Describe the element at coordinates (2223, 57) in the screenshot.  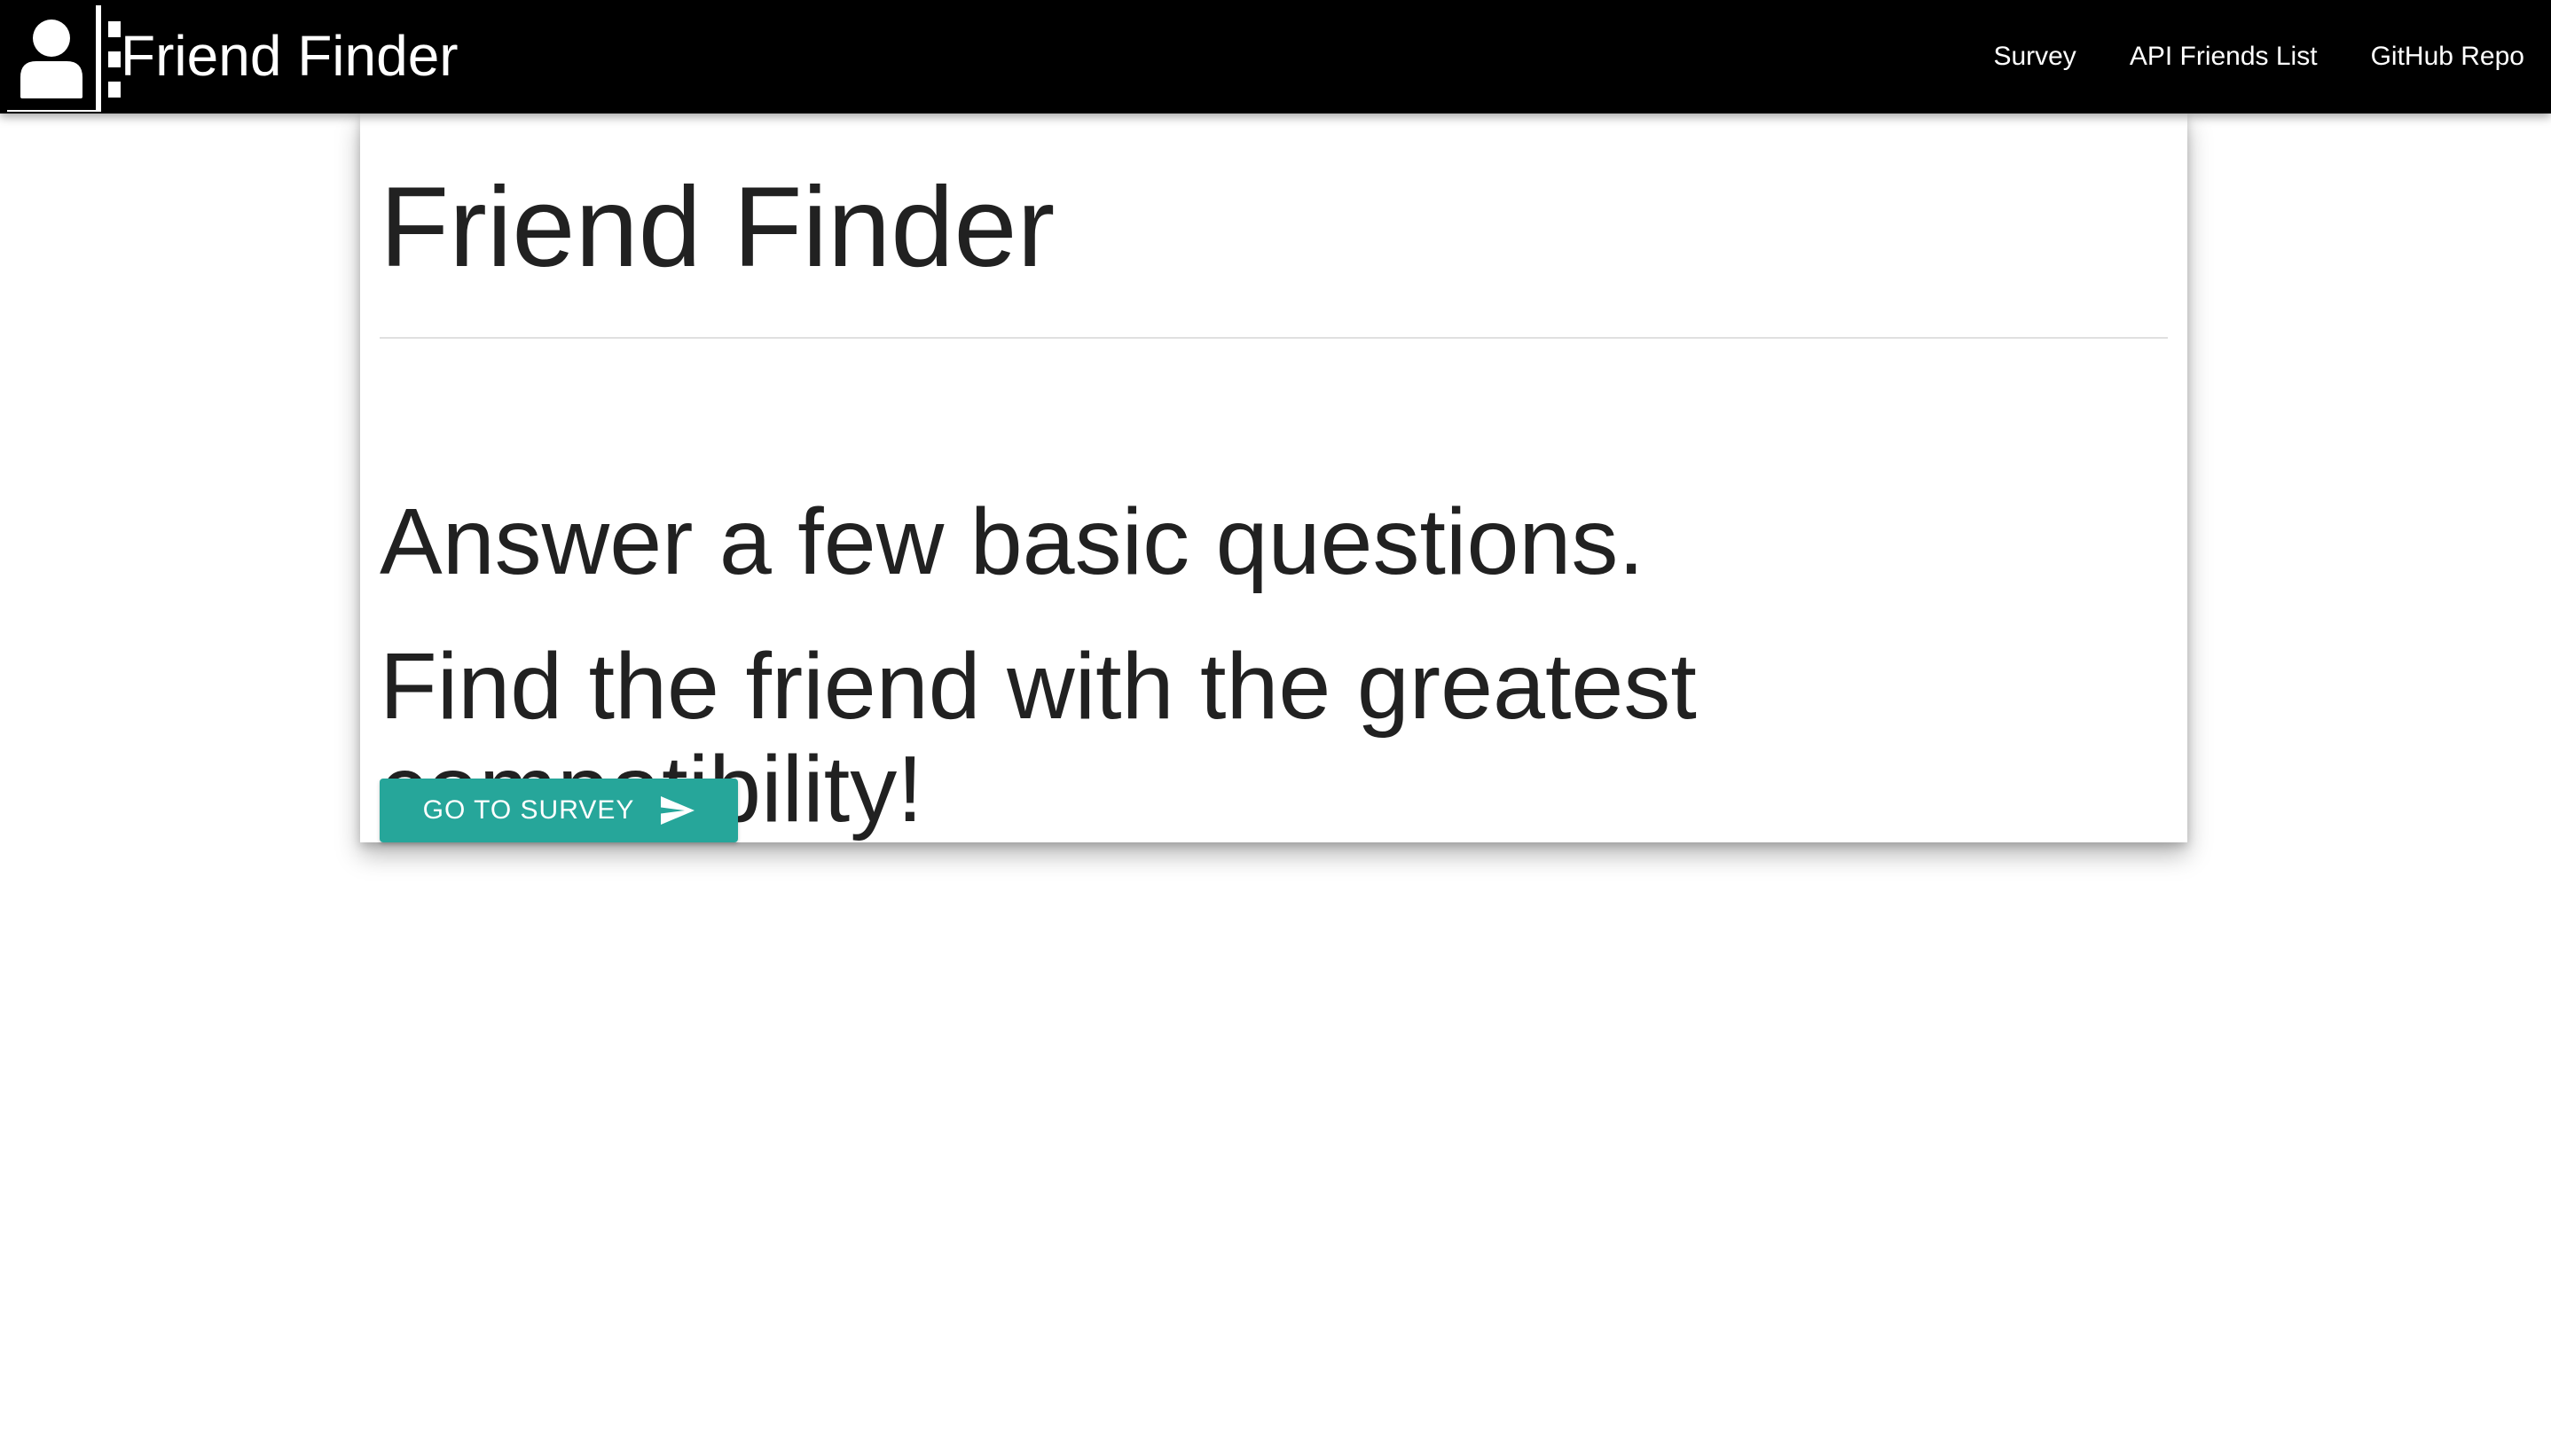
I see `nav-link-api-friends-list: API Friends List` at that location.